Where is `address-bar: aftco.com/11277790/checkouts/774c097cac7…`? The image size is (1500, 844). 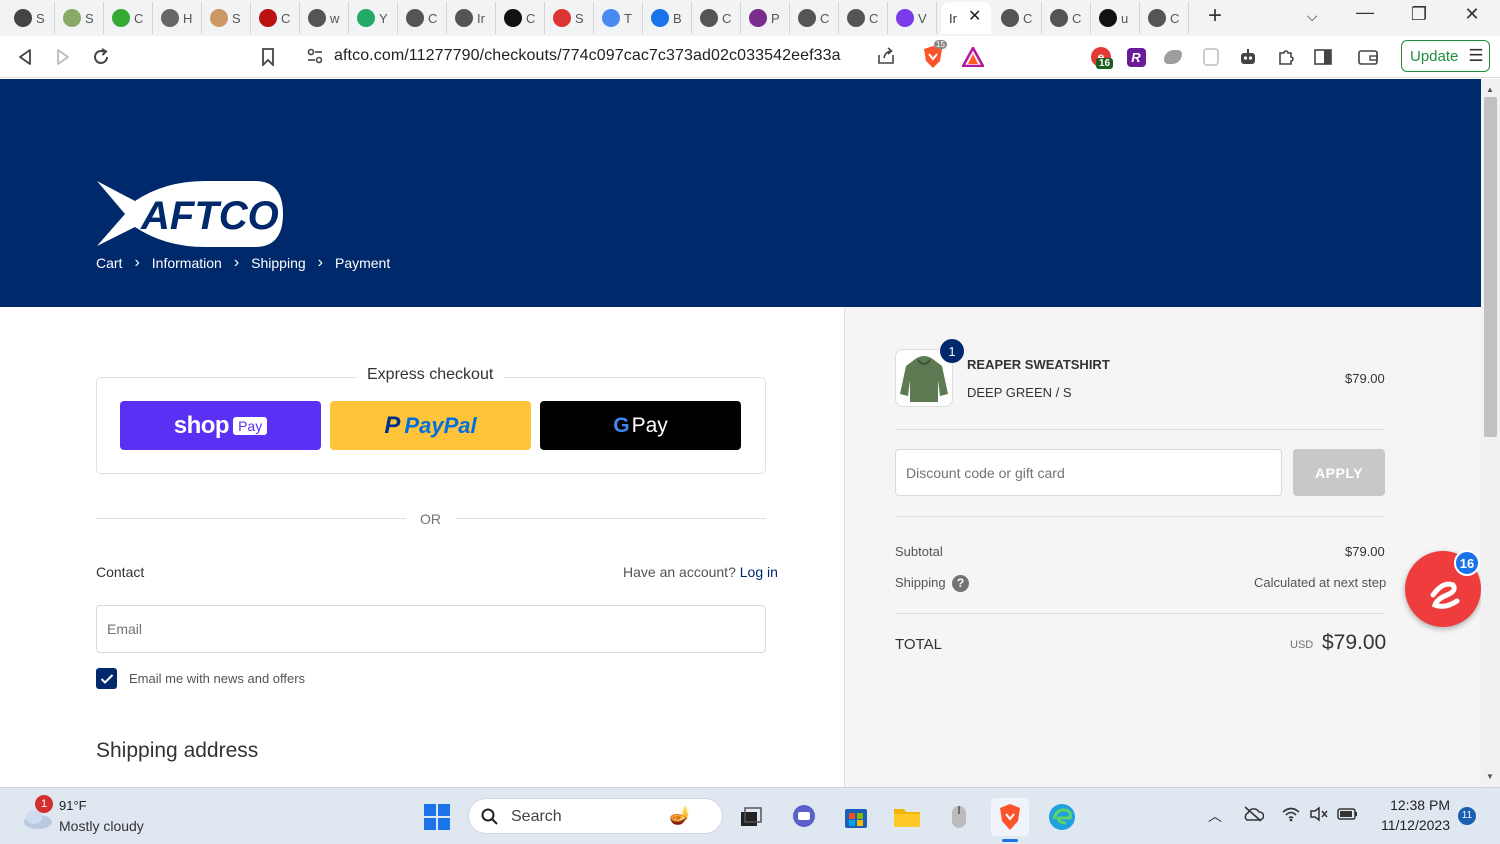 address-bar: aftco.com/11277790/checkouts/774c097cac7… is located at coordinates (603, 57).